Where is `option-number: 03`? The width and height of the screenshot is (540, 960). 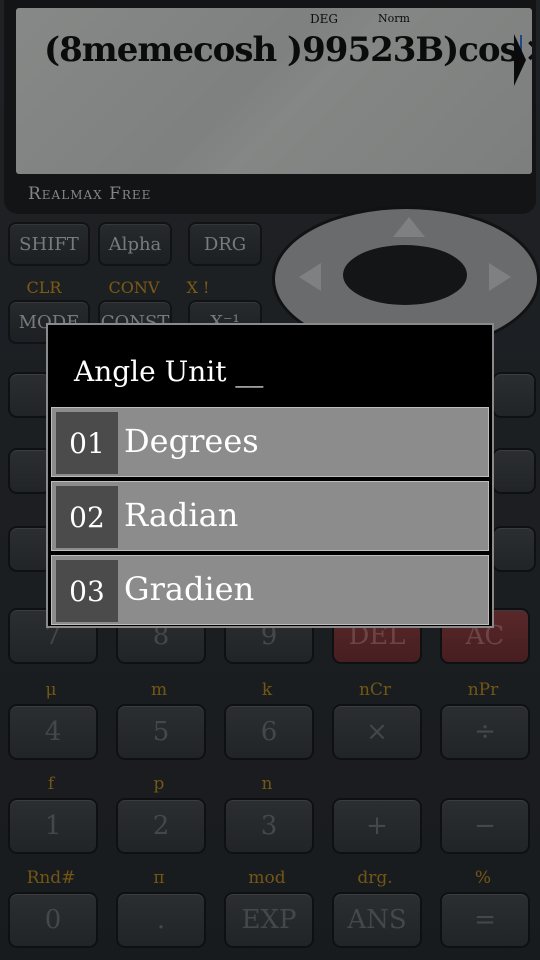
option-number: 03 is located at coordinates (87, 591).